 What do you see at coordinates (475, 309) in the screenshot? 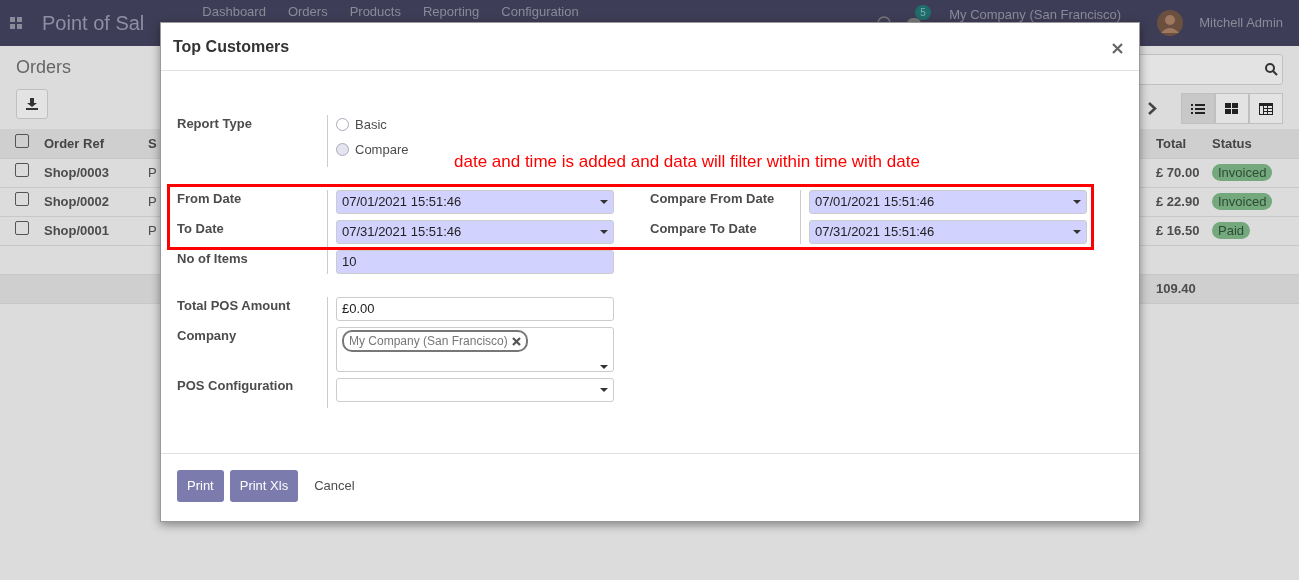
I see `amount-field: £0.00` at bounding box center [475, 309].